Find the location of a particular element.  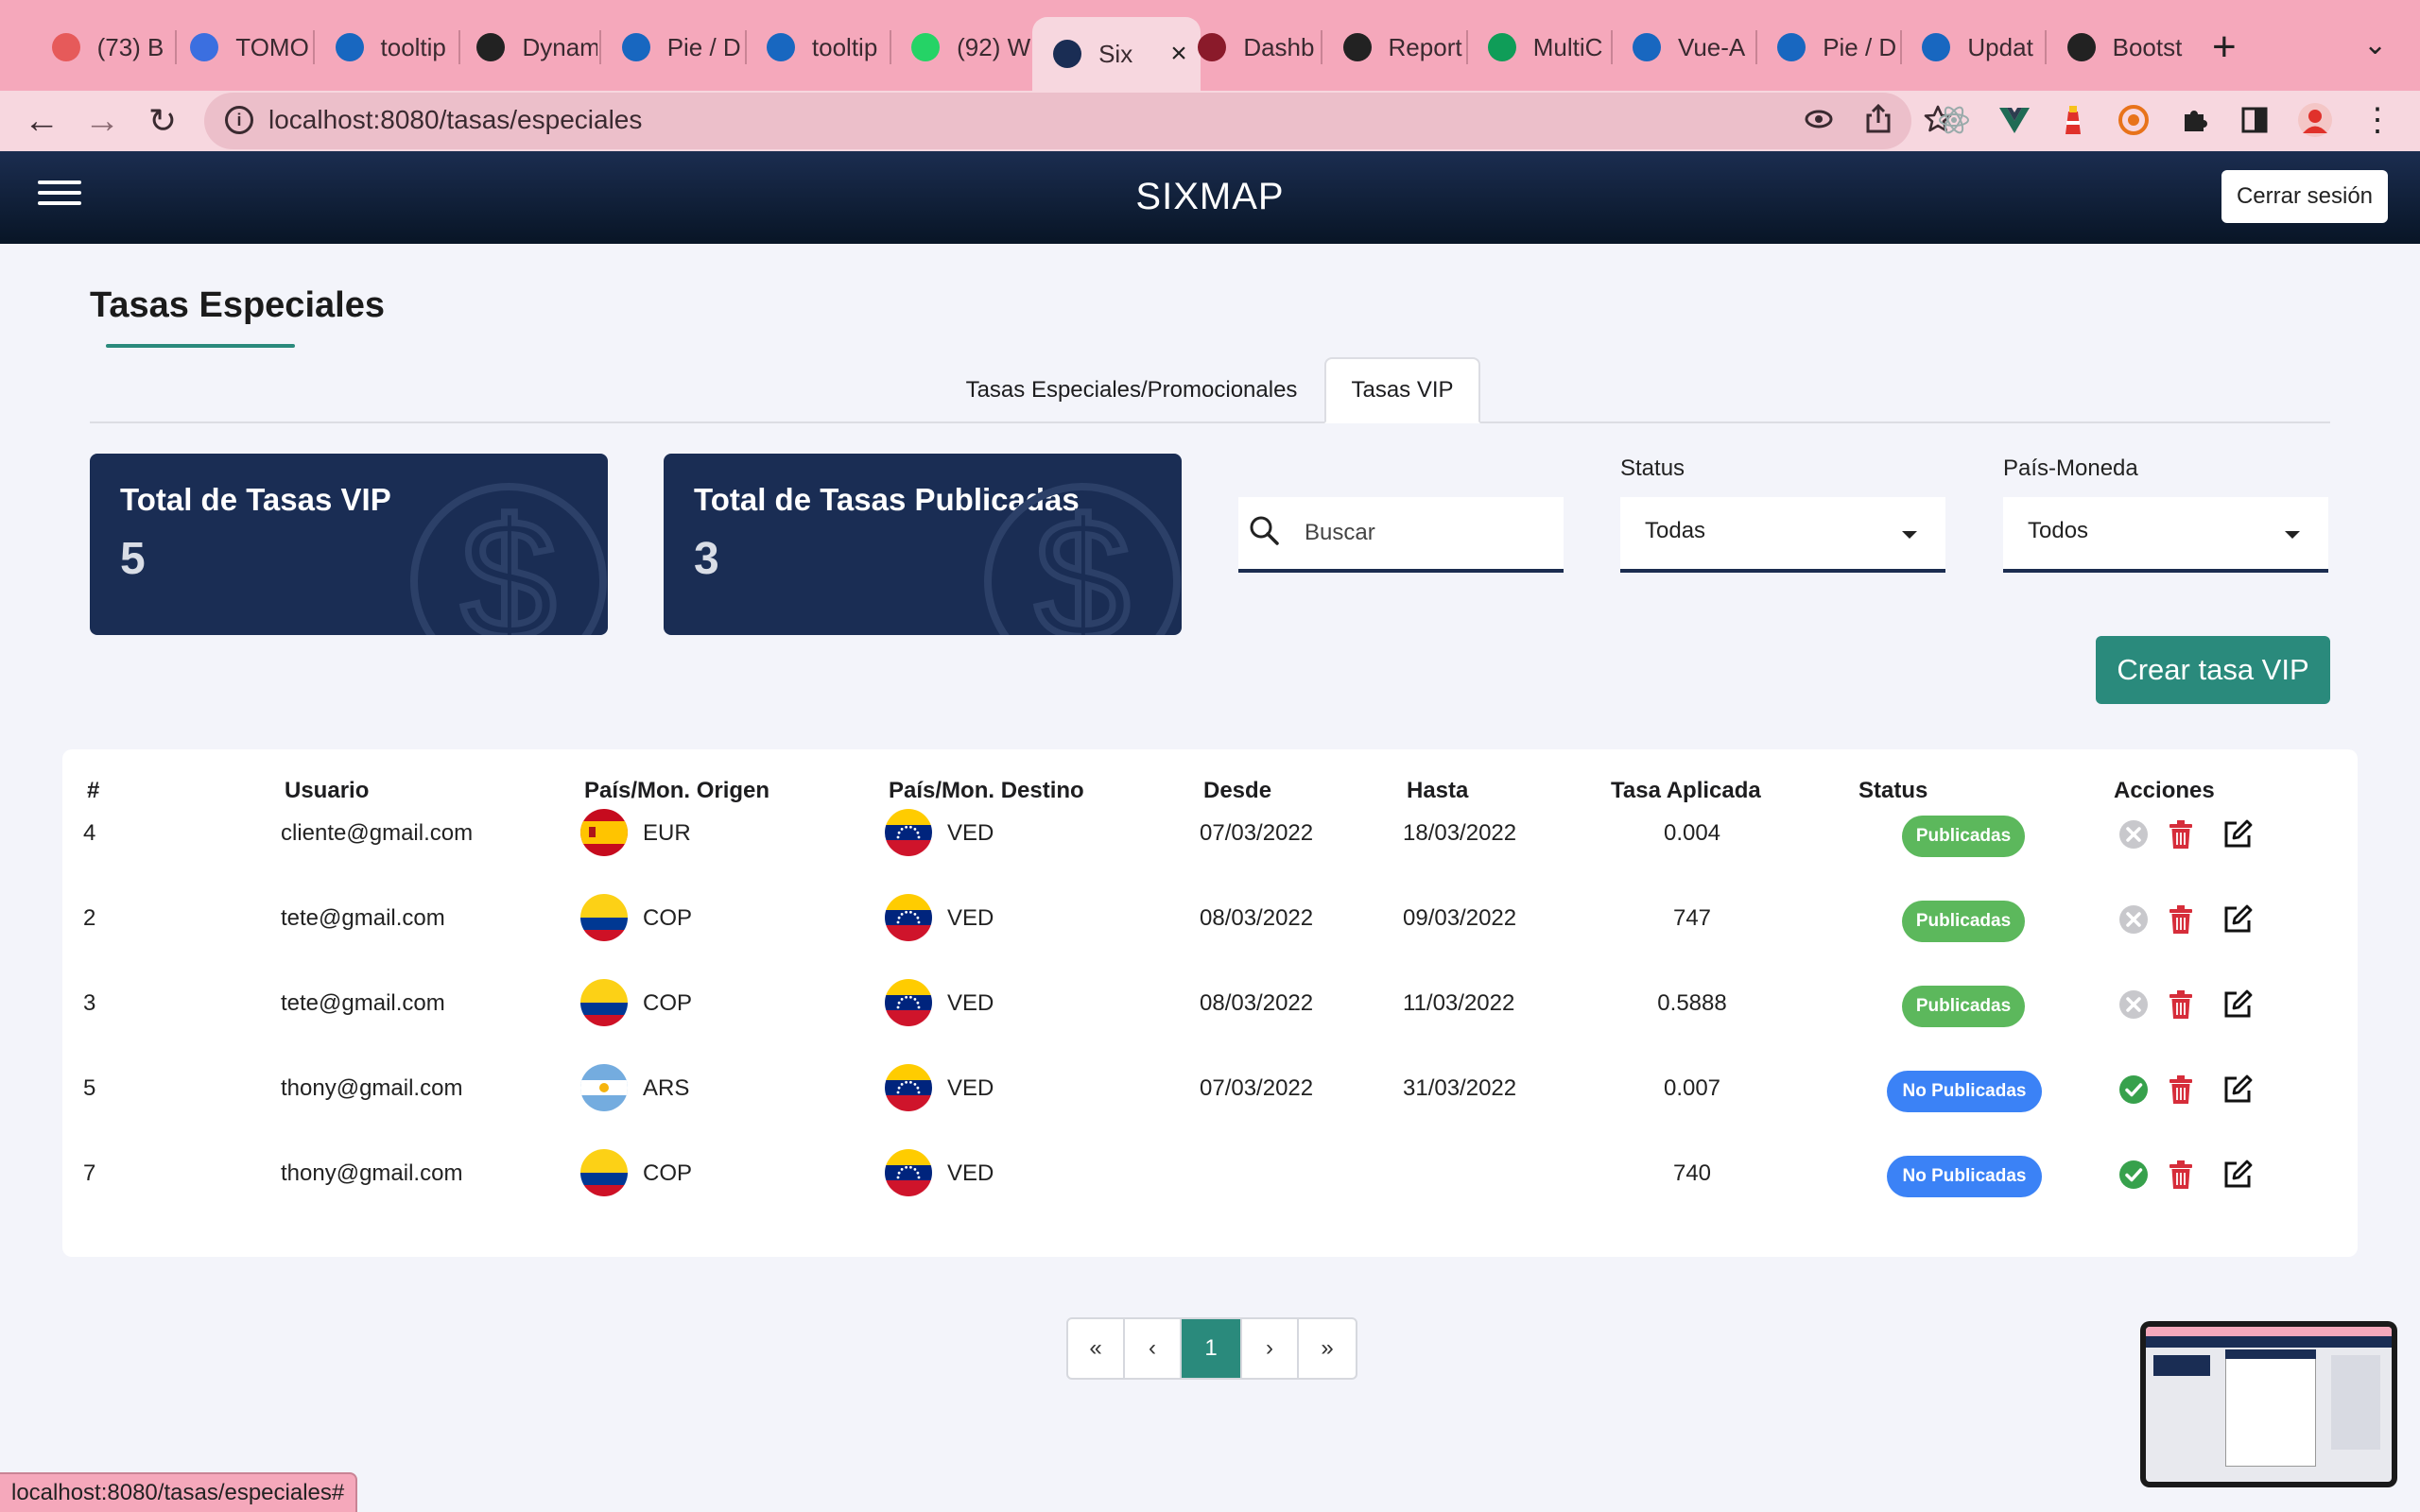

globe-icon is located at coordinates (2081, 47).